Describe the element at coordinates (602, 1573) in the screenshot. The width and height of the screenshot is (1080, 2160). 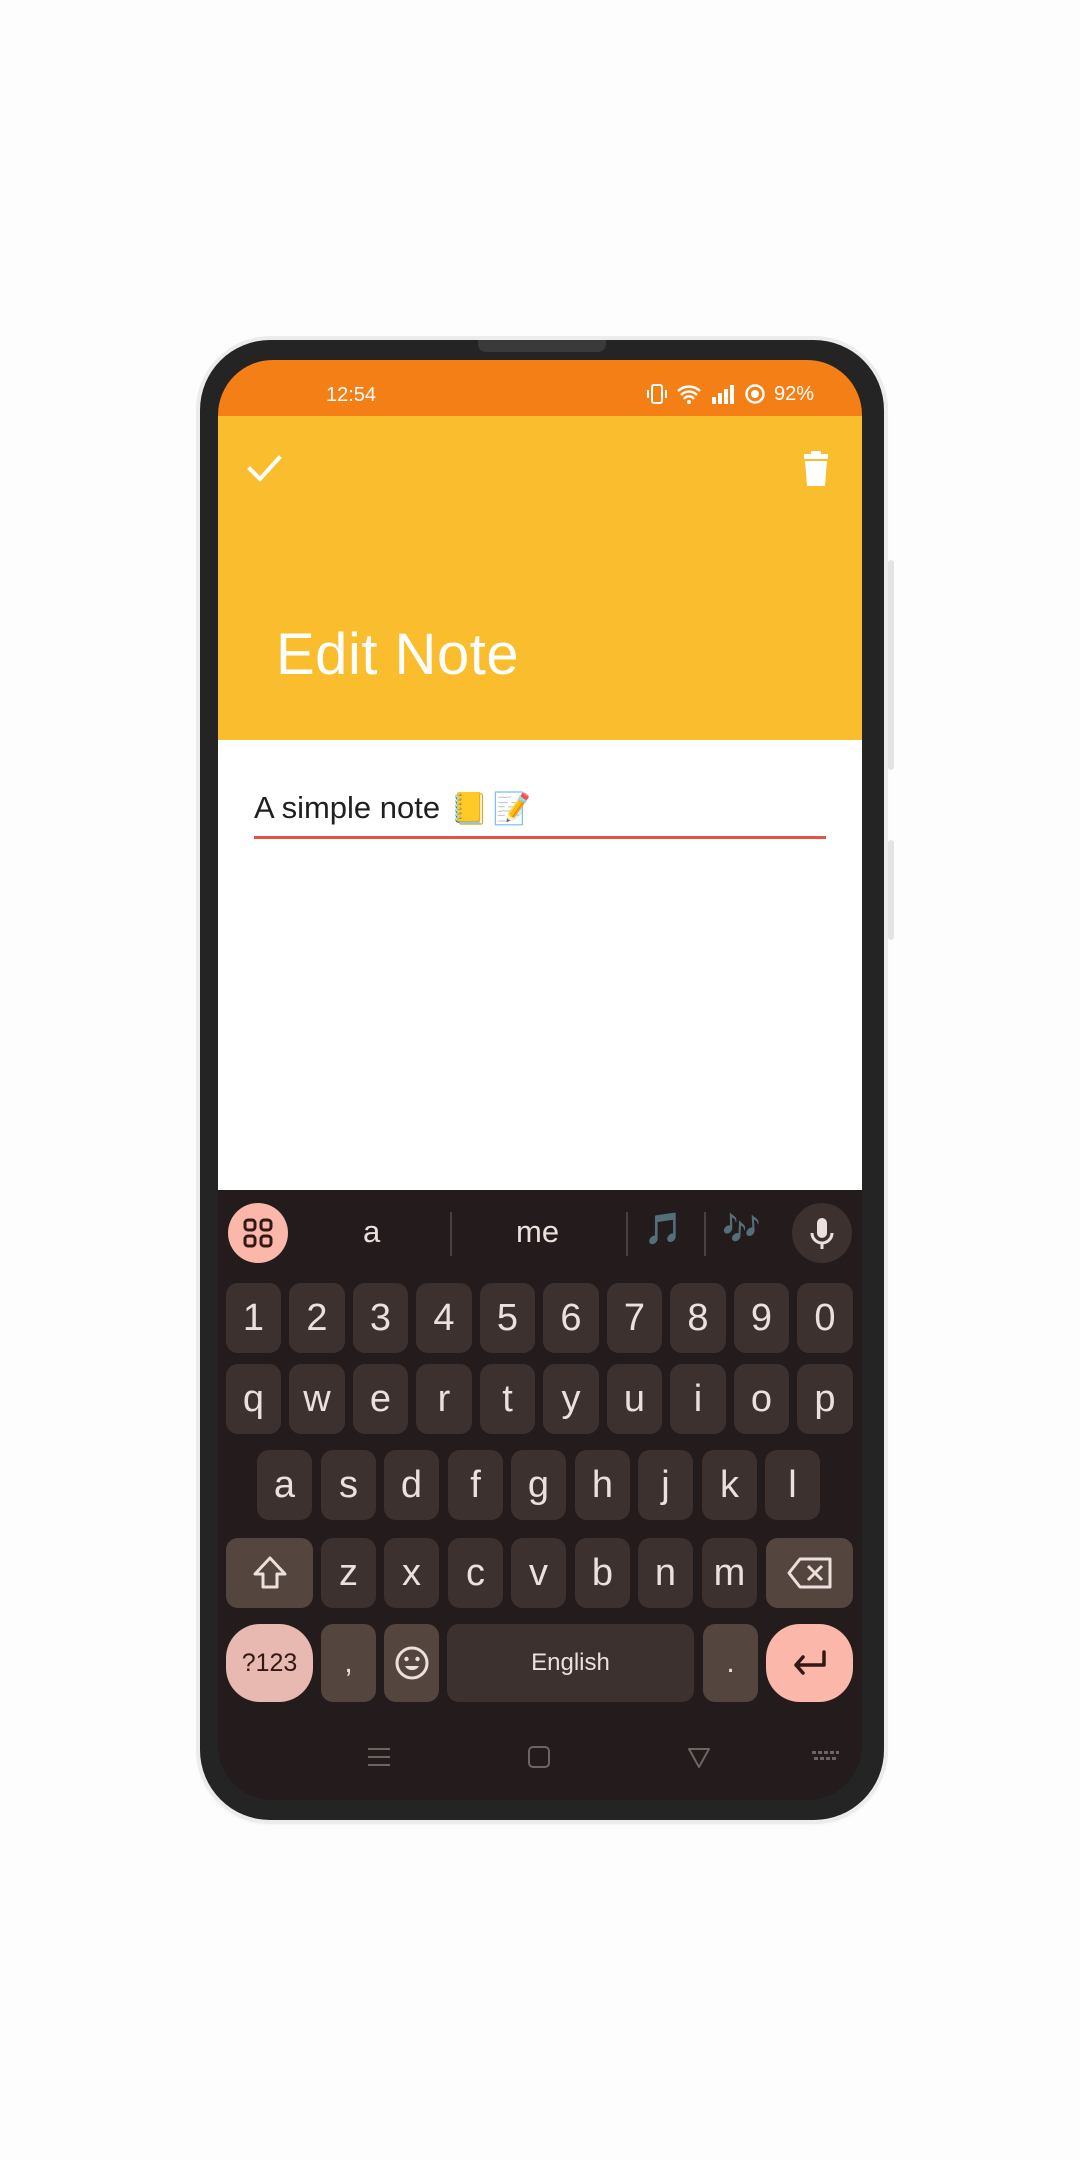
I see `key-b: b` at that location.